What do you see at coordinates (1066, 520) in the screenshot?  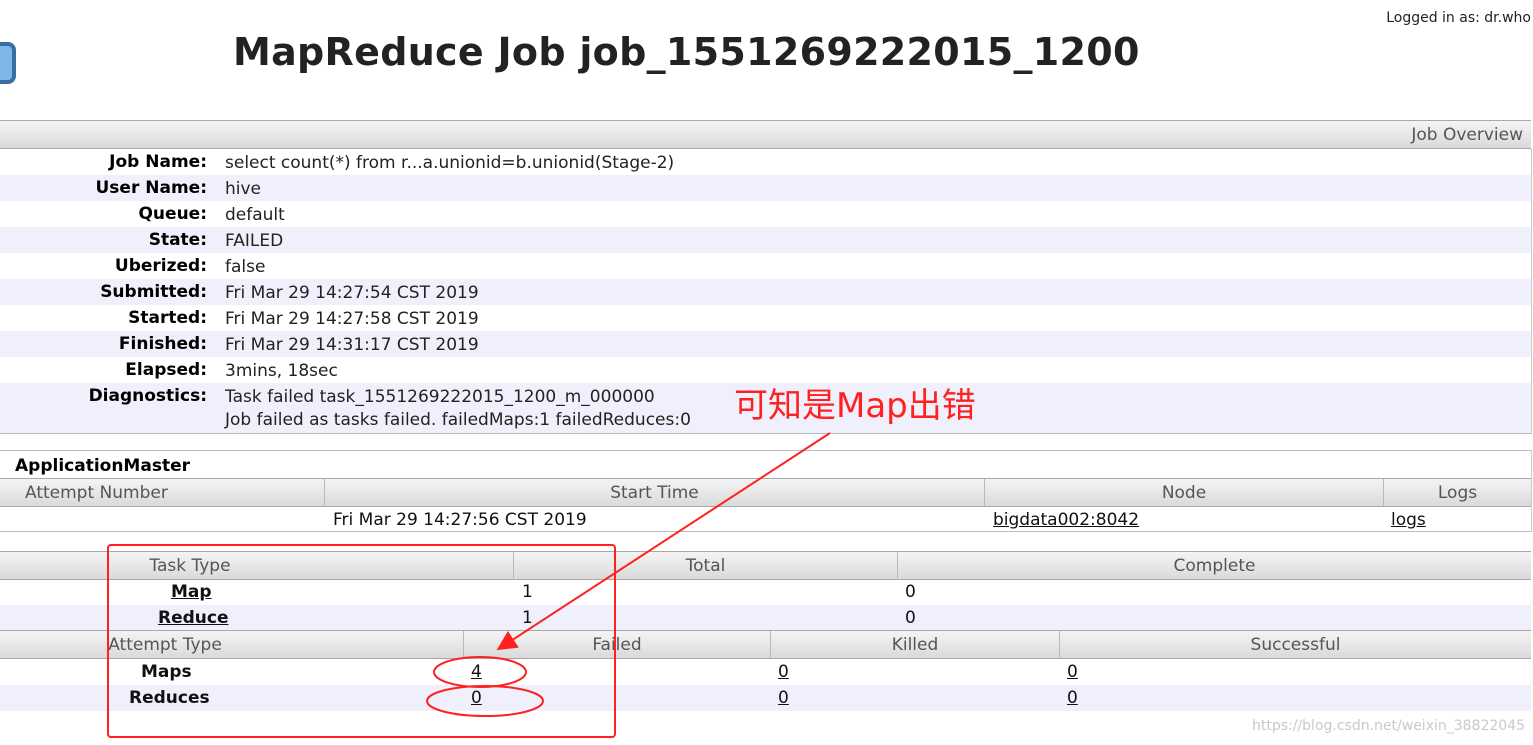 I see `node-link: bigdata002:8042` at bounding box center [1066, 520].